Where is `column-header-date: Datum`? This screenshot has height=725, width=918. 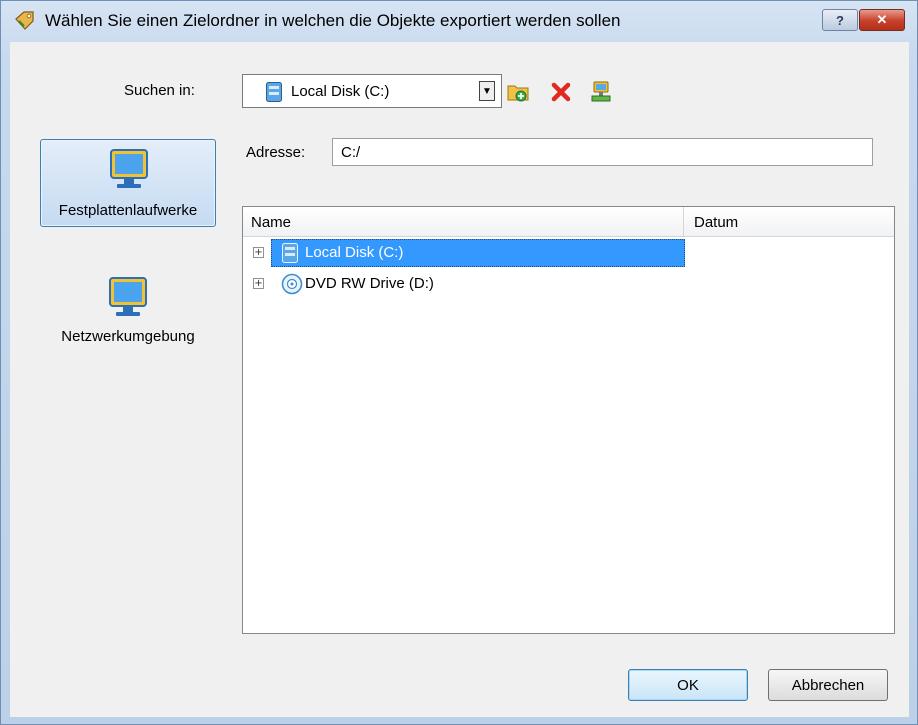
column-header-date: Datum is located at coordinates (716, 222).